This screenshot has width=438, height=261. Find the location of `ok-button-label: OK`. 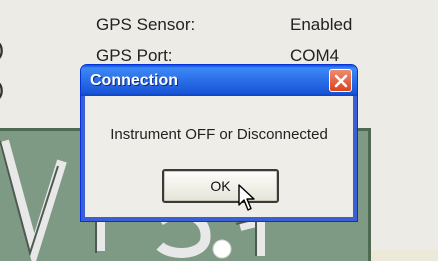

ok-button-label: OK is located at coordinates (220, 186).